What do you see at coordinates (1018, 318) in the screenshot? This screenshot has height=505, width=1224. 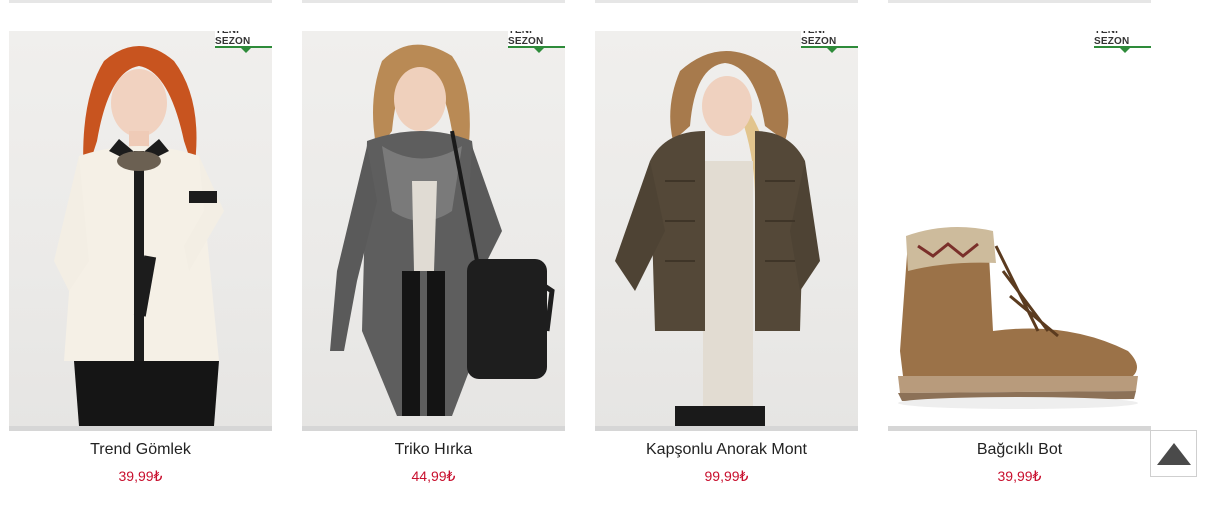 I see `boot-illustration` at bounding box center [1018, 318].